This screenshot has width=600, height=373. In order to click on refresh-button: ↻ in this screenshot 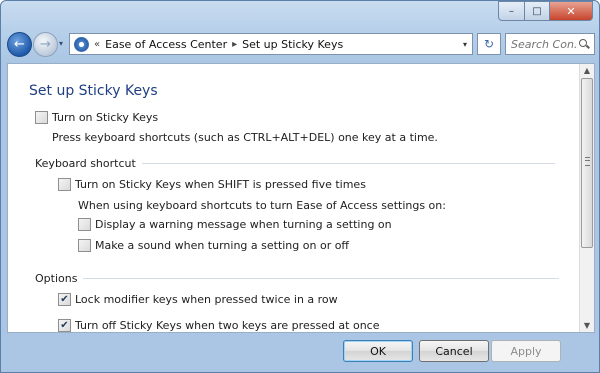, I will do `click(489, 44)`.